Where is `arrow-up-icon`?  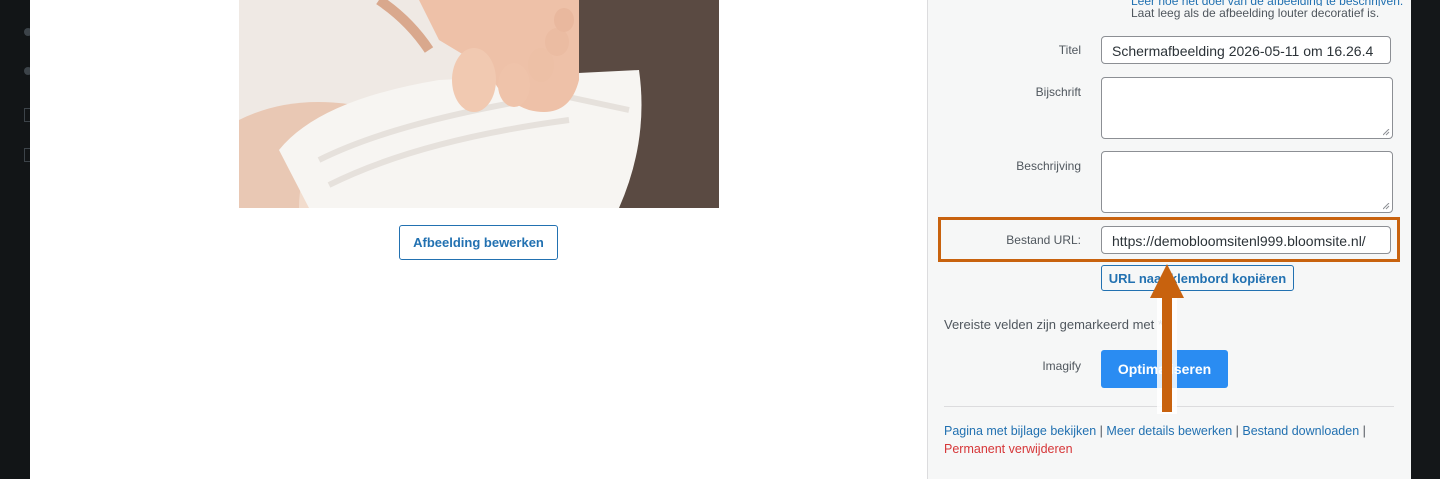 arrow-up-icon is located at coordinates (1167, 339).